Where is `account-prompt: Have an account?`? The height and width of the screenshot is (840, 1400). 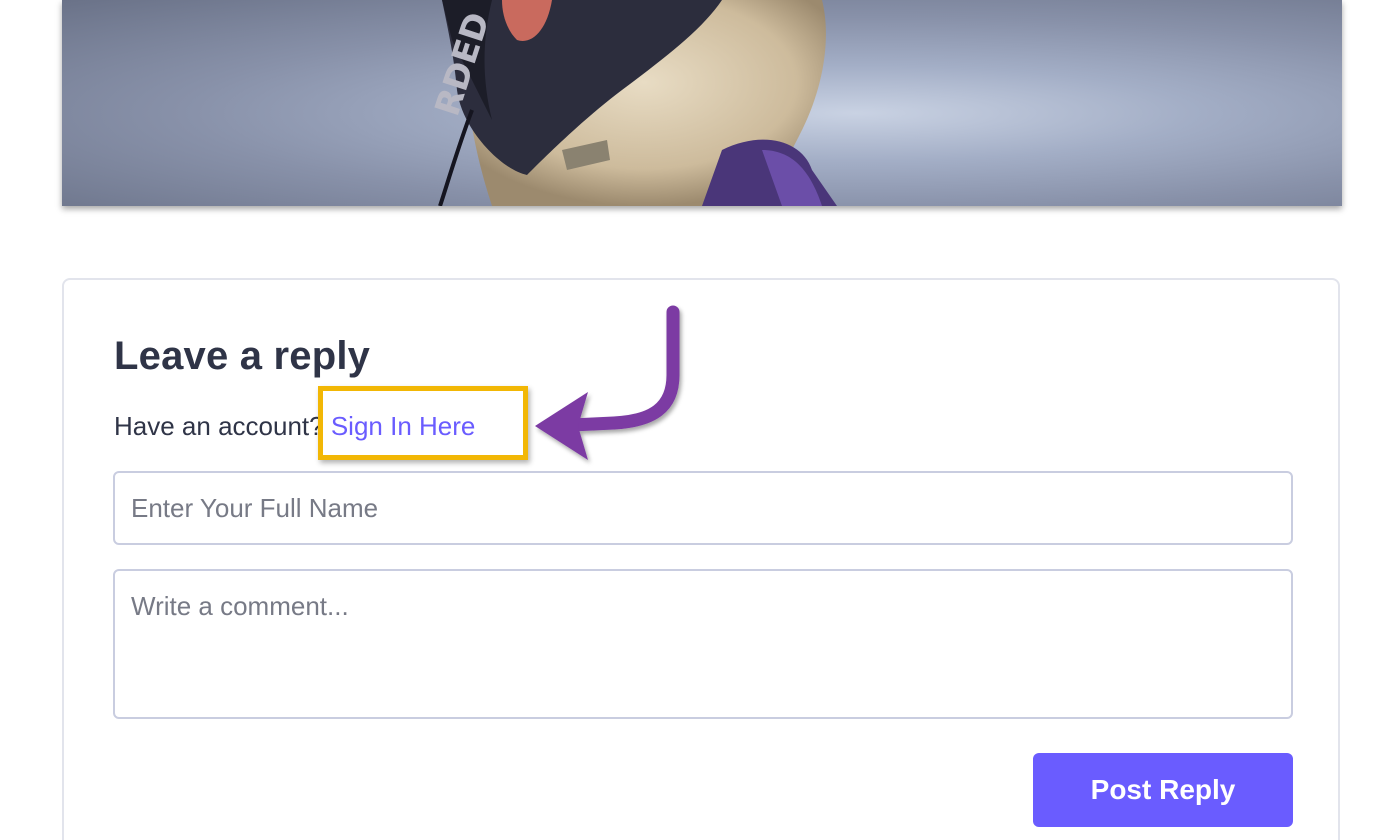 account-prompt: Have an account? is located at coordinates (219, 426).